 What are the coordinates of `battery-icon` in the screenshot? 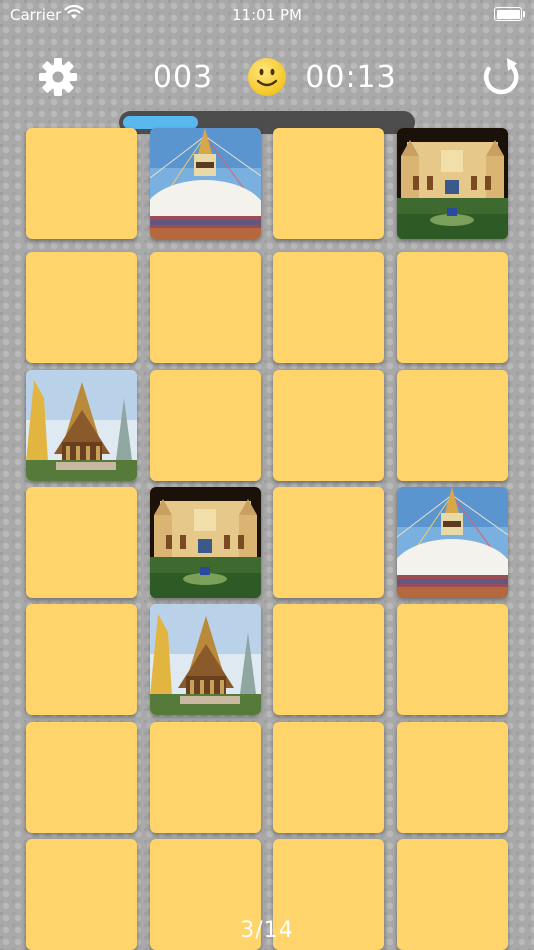 It's located at (509, 14).